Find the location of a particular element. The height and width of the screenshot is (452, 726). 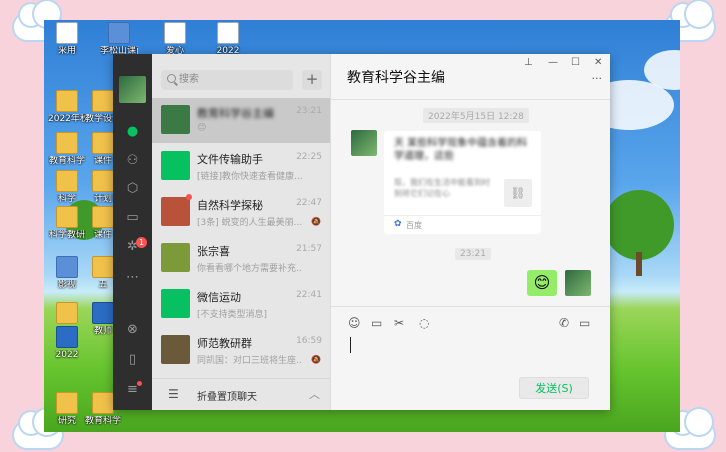

chat-more-icon: ··· is located at coordinates (597, 78).